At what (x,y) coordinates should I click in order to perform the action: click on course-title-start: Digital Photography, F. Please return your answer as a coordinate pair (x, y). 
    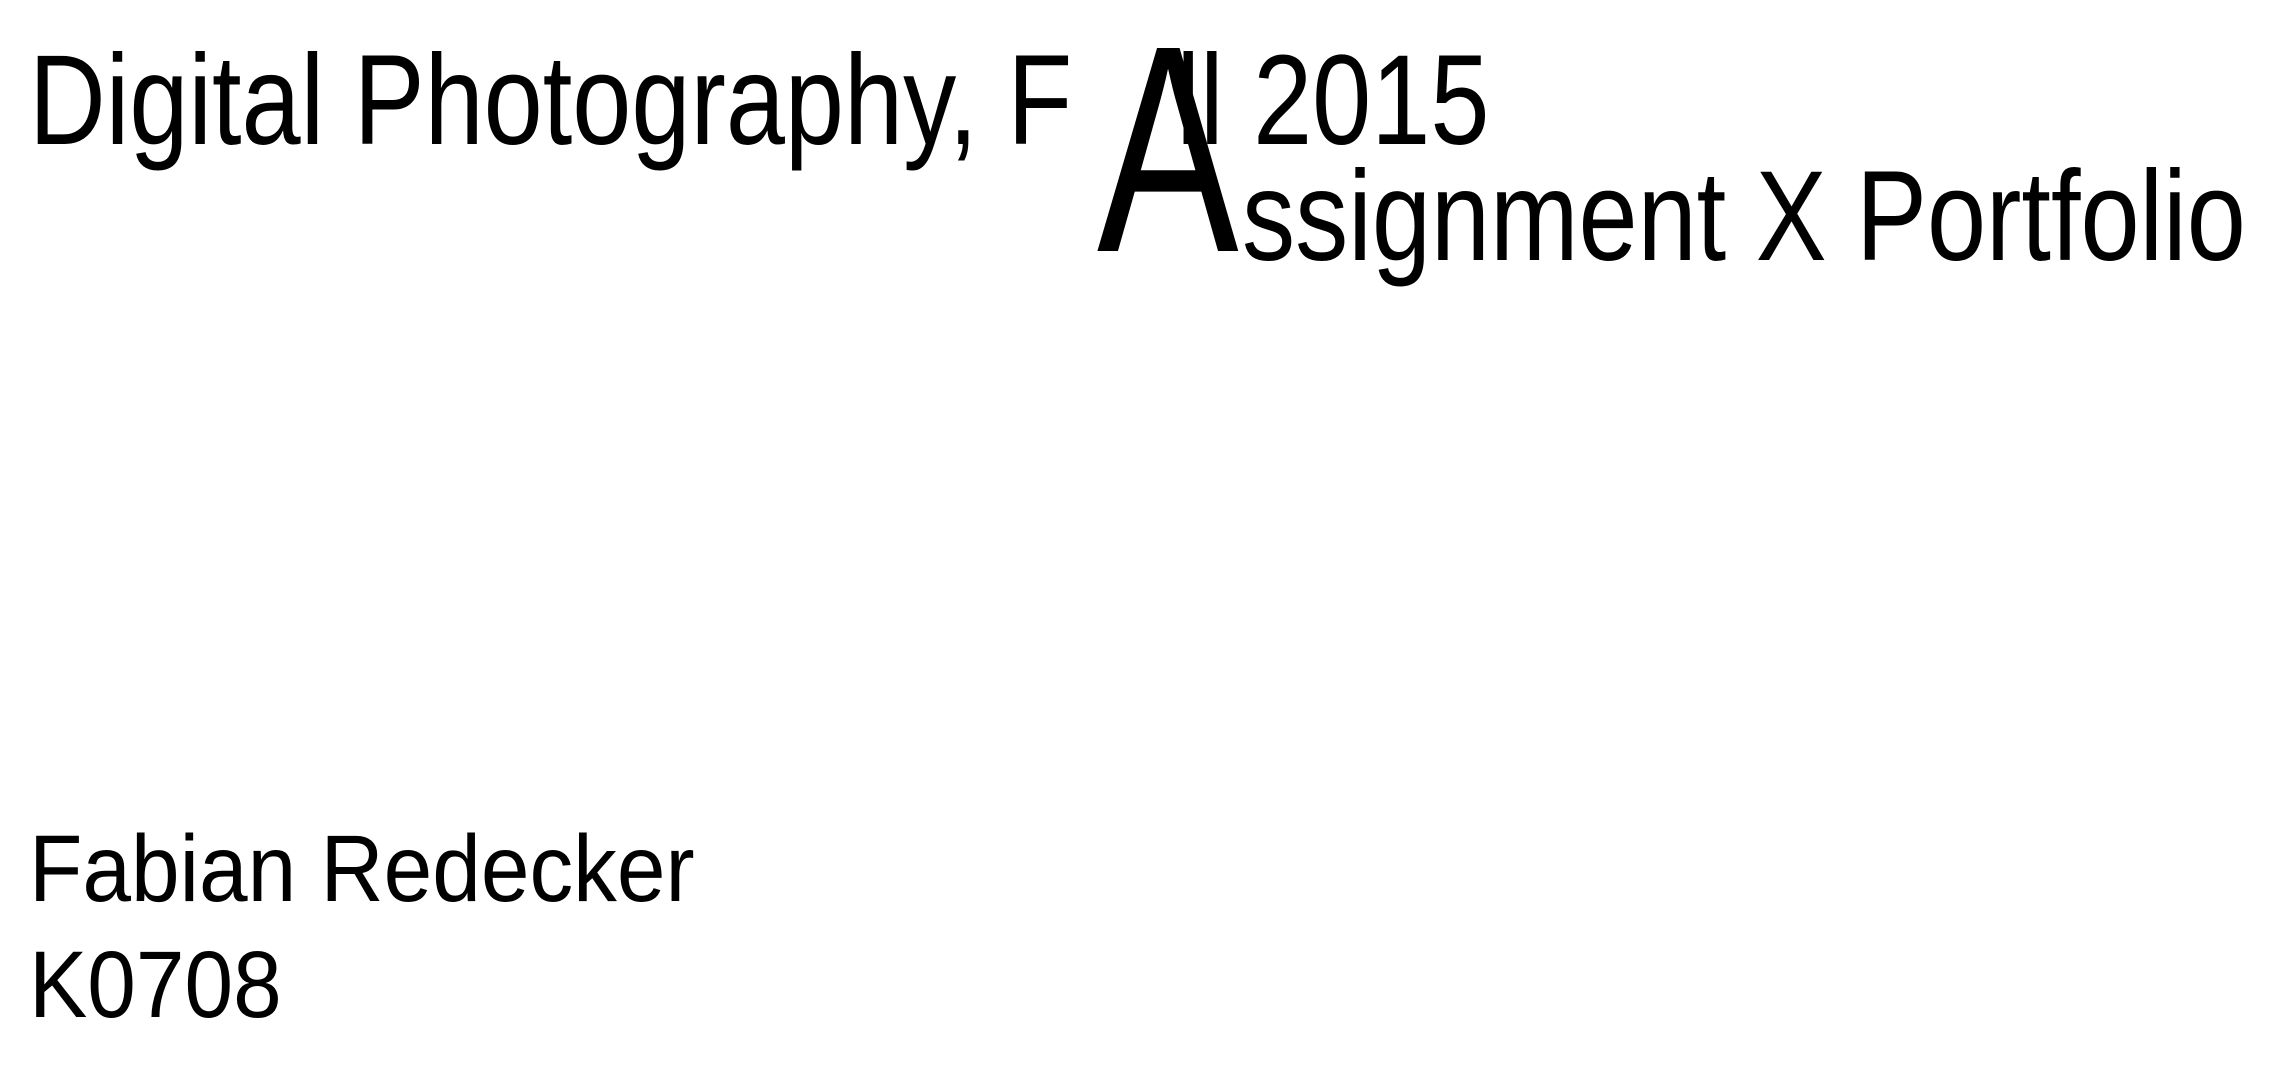
    Looking at the image, I should click on (551, 100).